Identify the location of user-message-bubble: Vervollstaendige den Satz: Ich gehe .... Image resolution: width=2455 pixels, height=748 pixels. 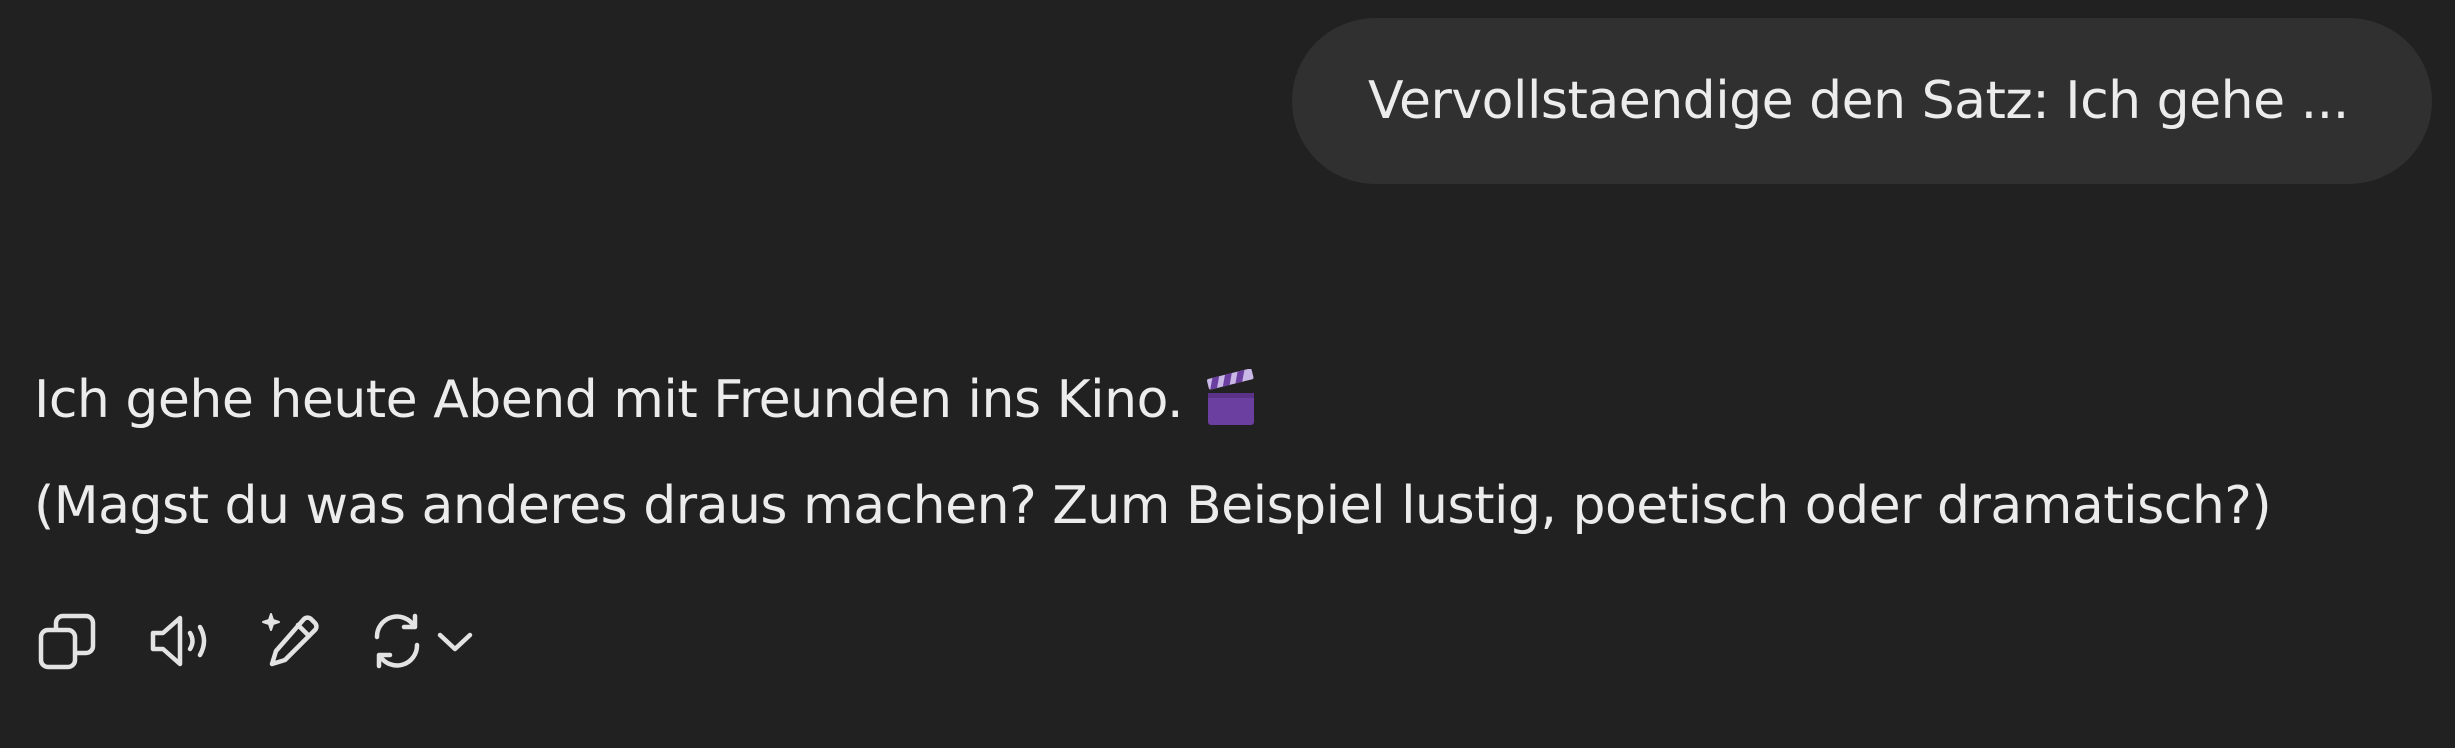
(1862, 101).